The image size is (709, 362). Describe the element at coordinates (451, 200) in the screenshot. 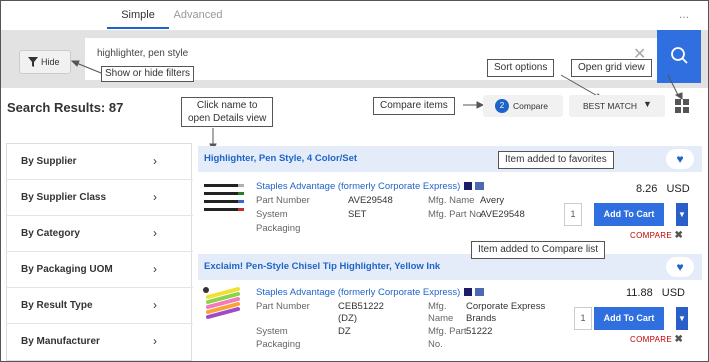

I see `mfg-name-label: Mfg. Name` at that location.